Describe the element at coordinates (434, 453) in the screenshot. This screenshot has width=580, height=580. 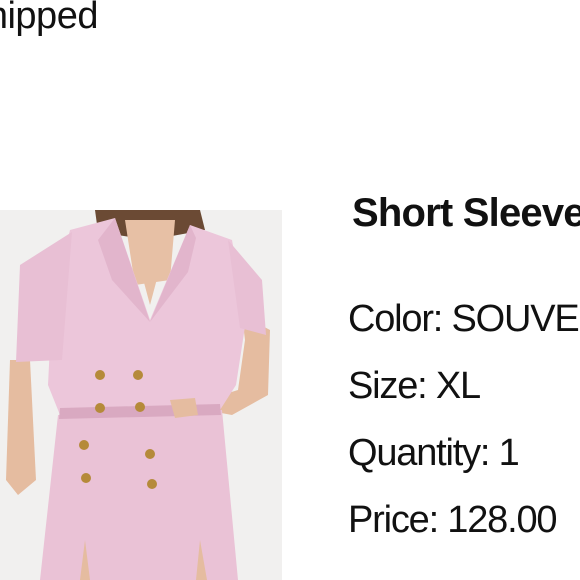
I see `product-quantity: Quantity: 1` at that location.